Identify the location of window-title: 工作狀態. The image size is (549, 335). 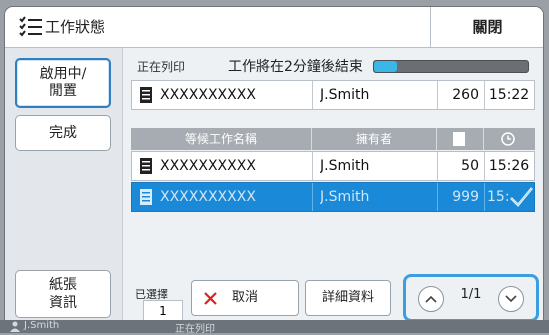
(75, 27).